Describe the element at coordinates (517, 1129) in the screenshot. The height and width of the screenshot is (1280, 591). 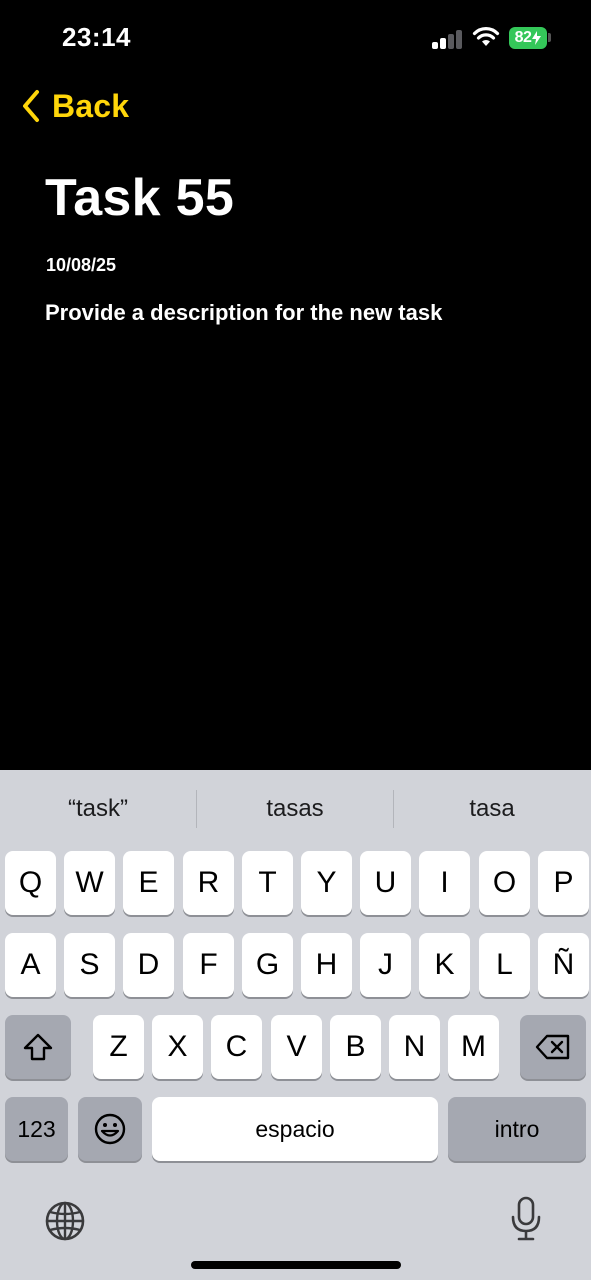
I see `return-key: intro` at that location.